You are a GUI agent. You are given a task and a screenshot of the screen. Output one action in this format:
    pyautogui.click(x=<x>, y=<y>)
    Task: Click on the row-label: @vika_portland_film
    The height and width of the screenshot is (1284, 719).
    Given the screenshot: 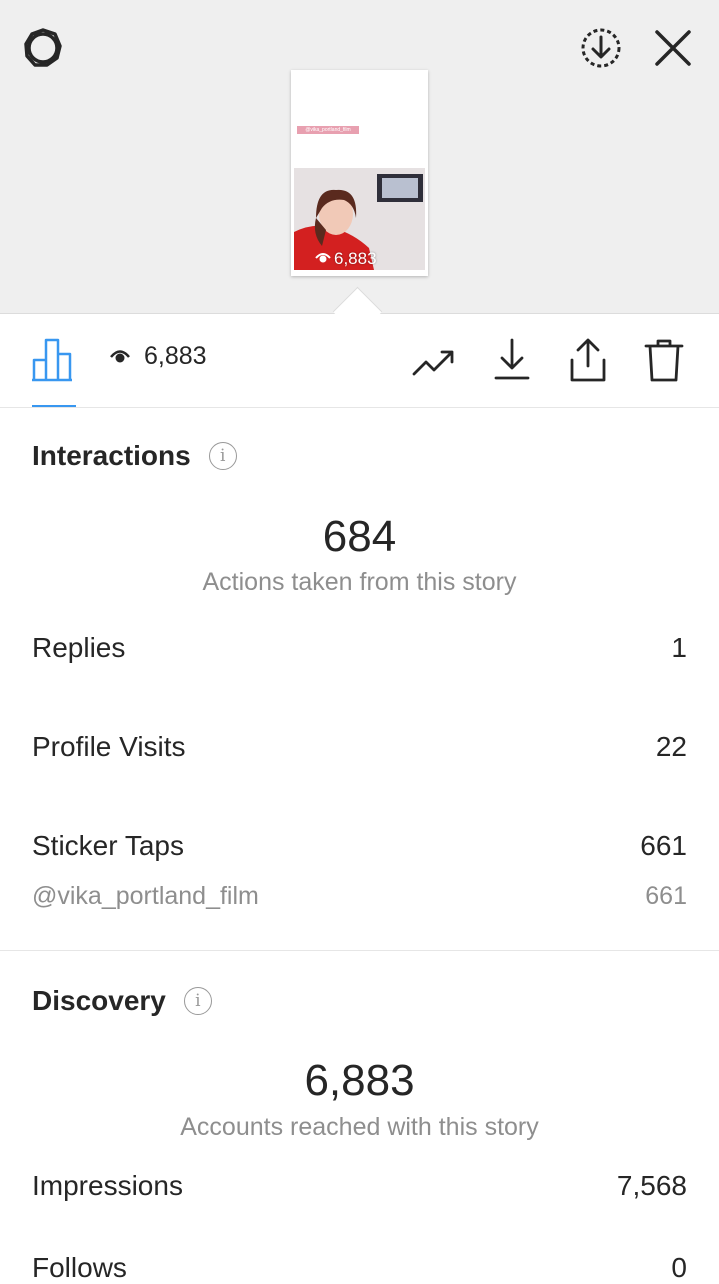 What is the action you would take?
    pyautogui.click(x=145, y=896)
    